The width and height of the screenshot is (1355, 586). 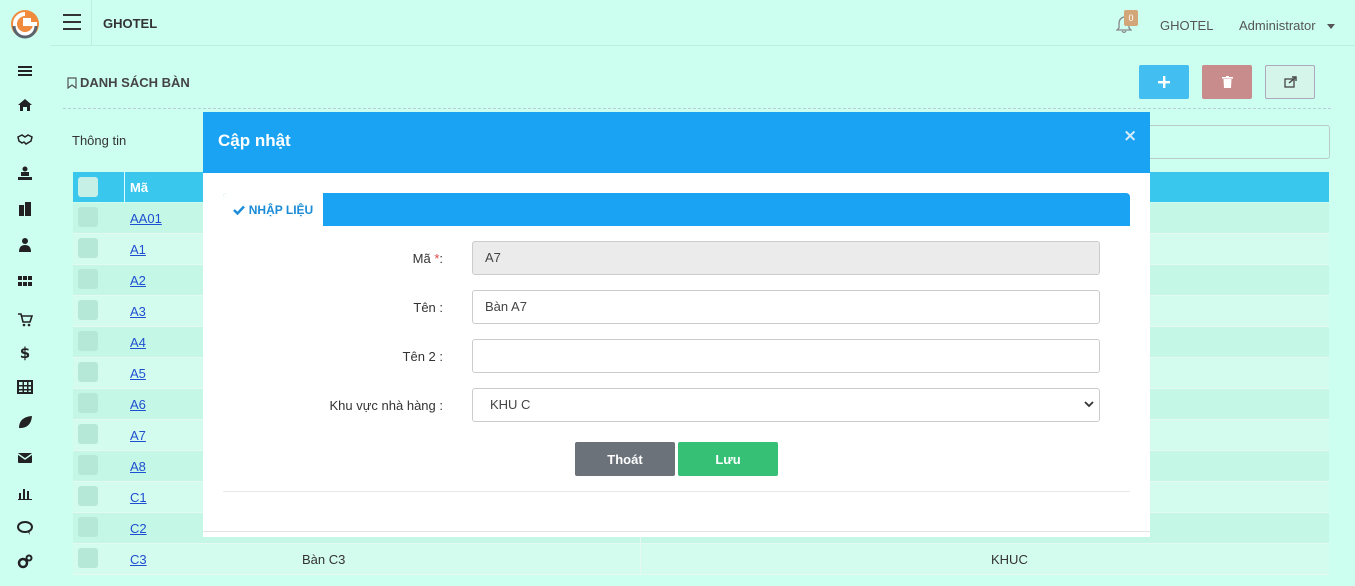 What do you see at coordinates (72, 82) in the screenshot?
I see `bookmark-icon` at bounding box center [72, 82].